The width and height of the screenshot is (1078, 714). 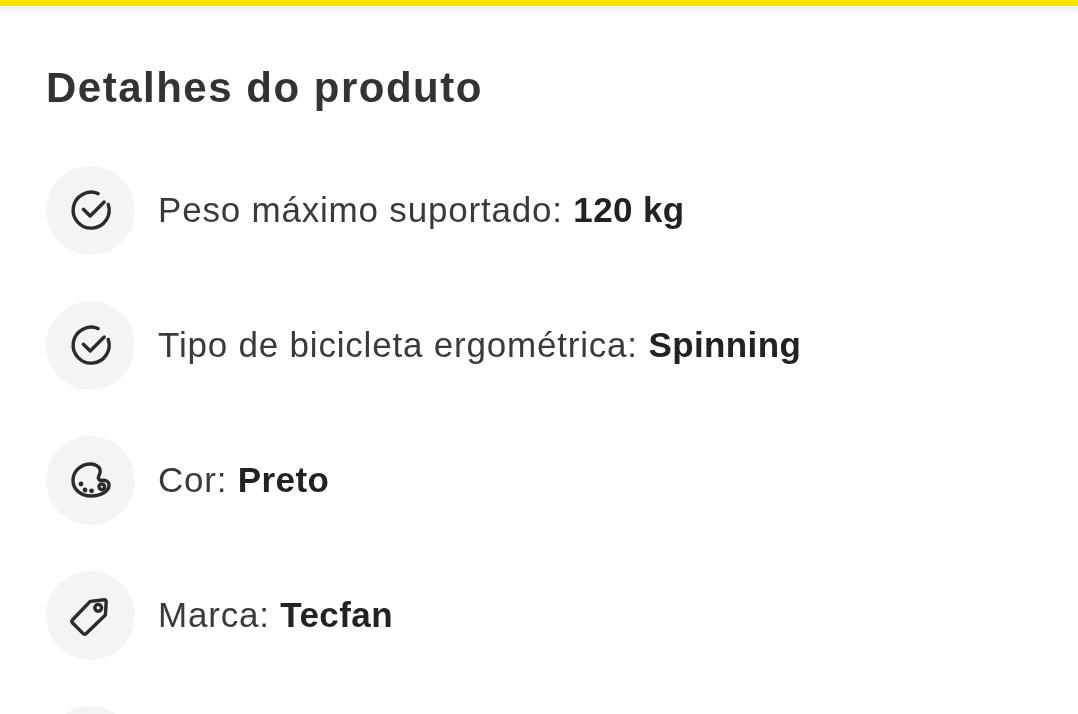 What do you see at coordinates (480, 345) in the screenshot?
I see `spec-text: Tipo de bicicleta ergométrica: Spinning` at bounding box center [480, 345].